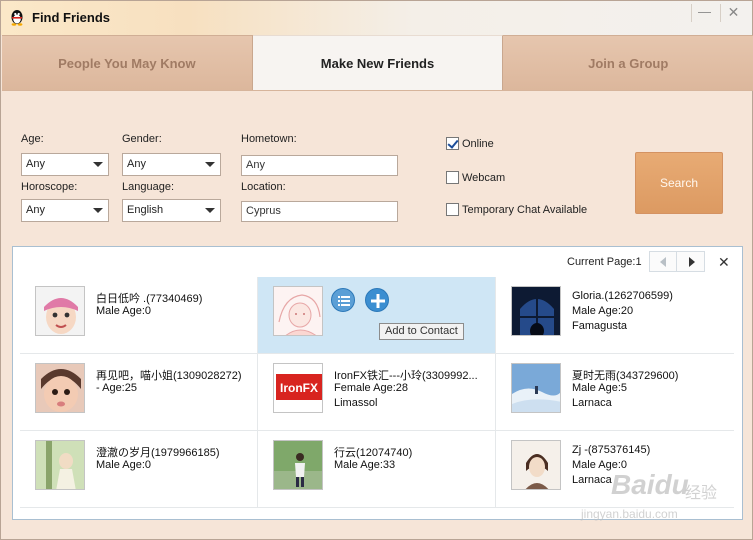 This screenshot has height=540, width=753. I want to click on location-label: Location:, so click(263, 187).